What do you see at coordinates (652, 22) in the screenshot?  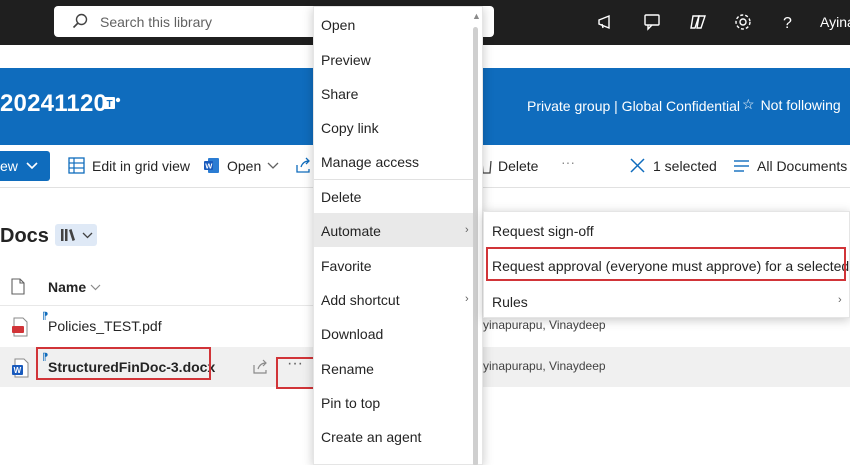 I see `feedback-icon` at bounding box center [652, 22].